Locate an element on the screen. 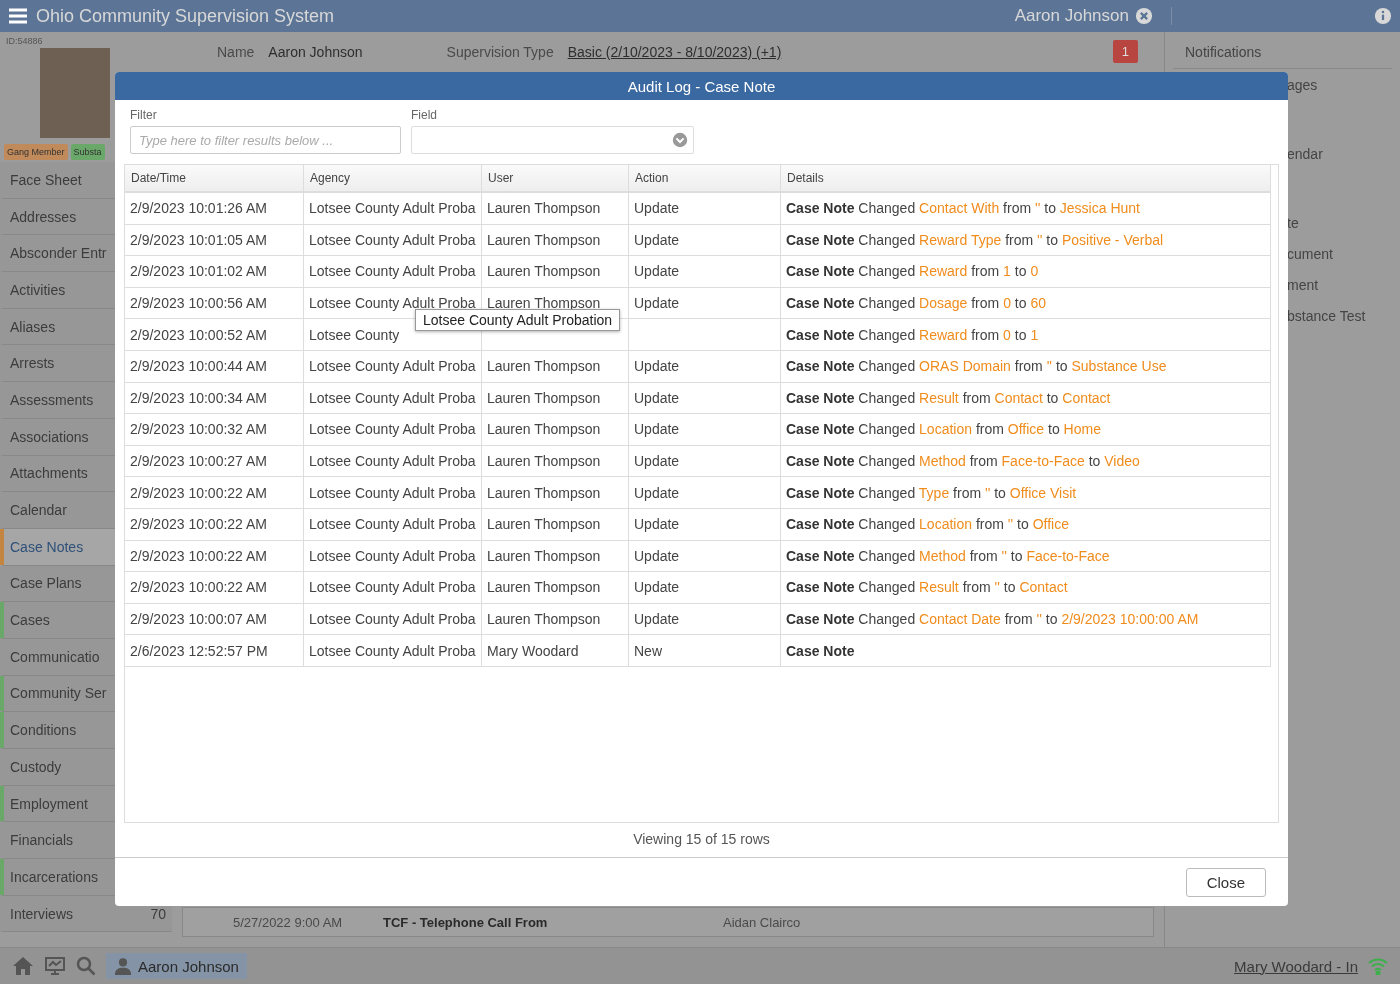  table-cell: 2/9/2023 10:00:27 AM is located at coordinates (214, 461).